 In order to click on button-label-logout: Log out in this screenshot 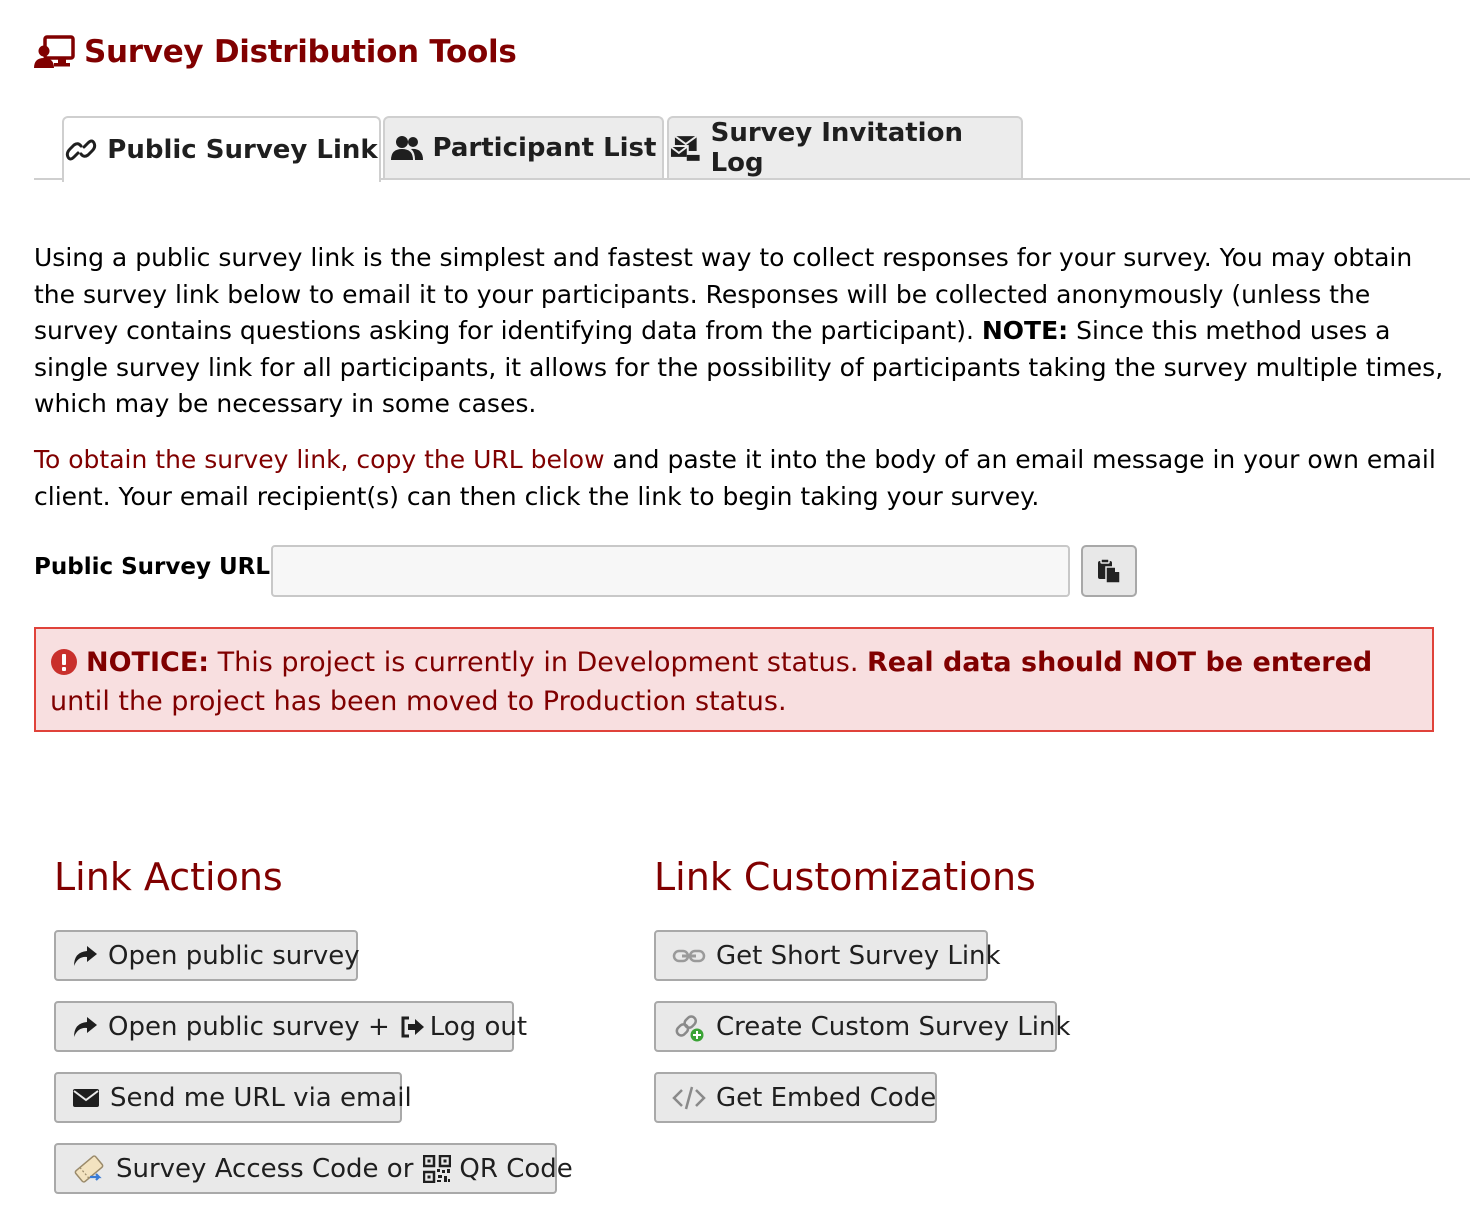, I will do `click(478, 1026)`.